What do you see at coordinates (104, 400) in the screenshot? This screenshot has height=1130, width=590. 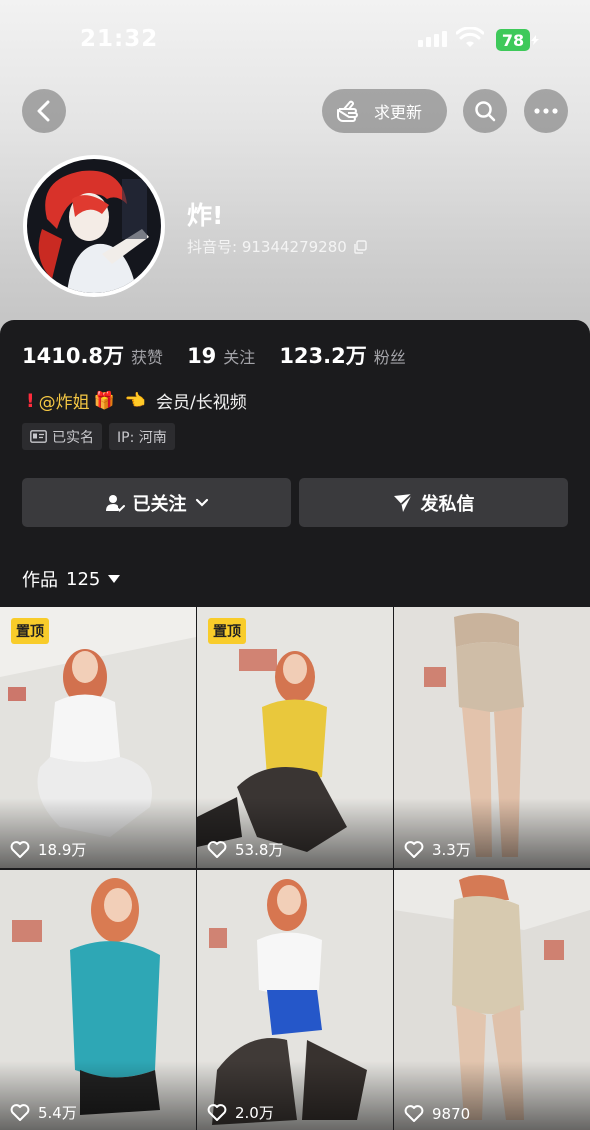 I see `gift-emoji: 🎁` at bounding box center [104, 400].